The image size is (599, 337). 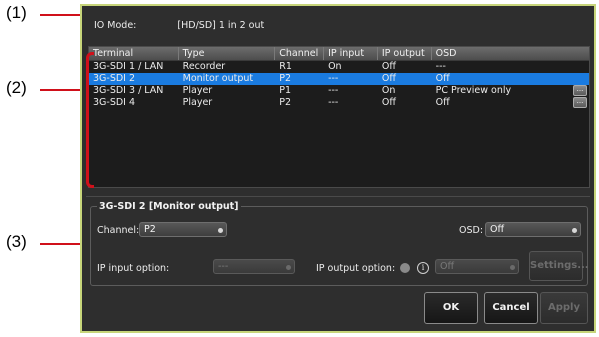 I want to click on osd-select-value: Off, so click(x=497, y=229).